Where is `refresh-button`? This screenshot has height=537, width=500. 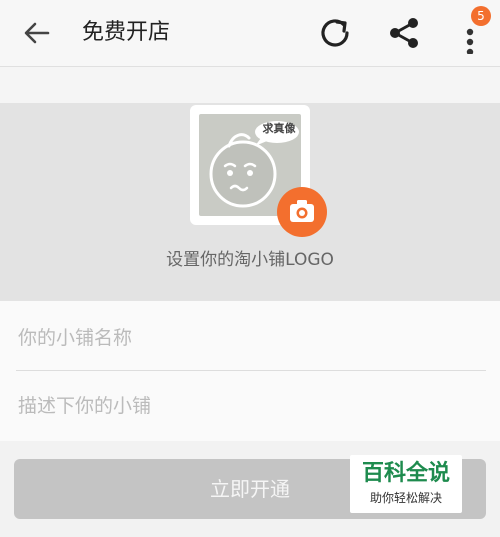
refresh-button is located at coordinates (335, 33).